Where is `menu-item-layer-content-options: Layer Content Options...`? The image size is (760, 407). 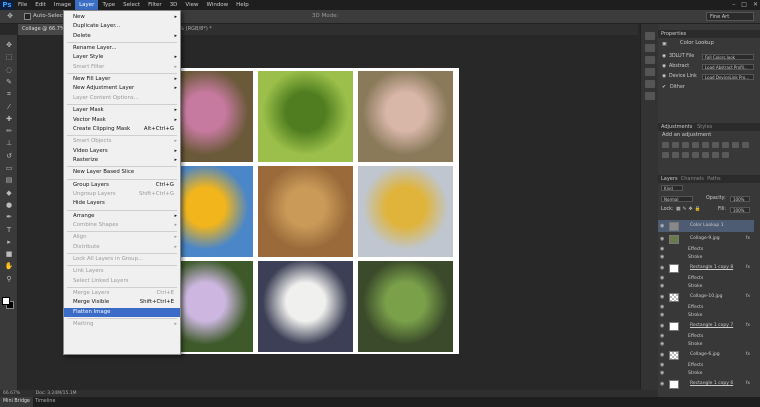 menu-item-layer-content-options: Layer Content Options... is located at coordinates (122, 98).